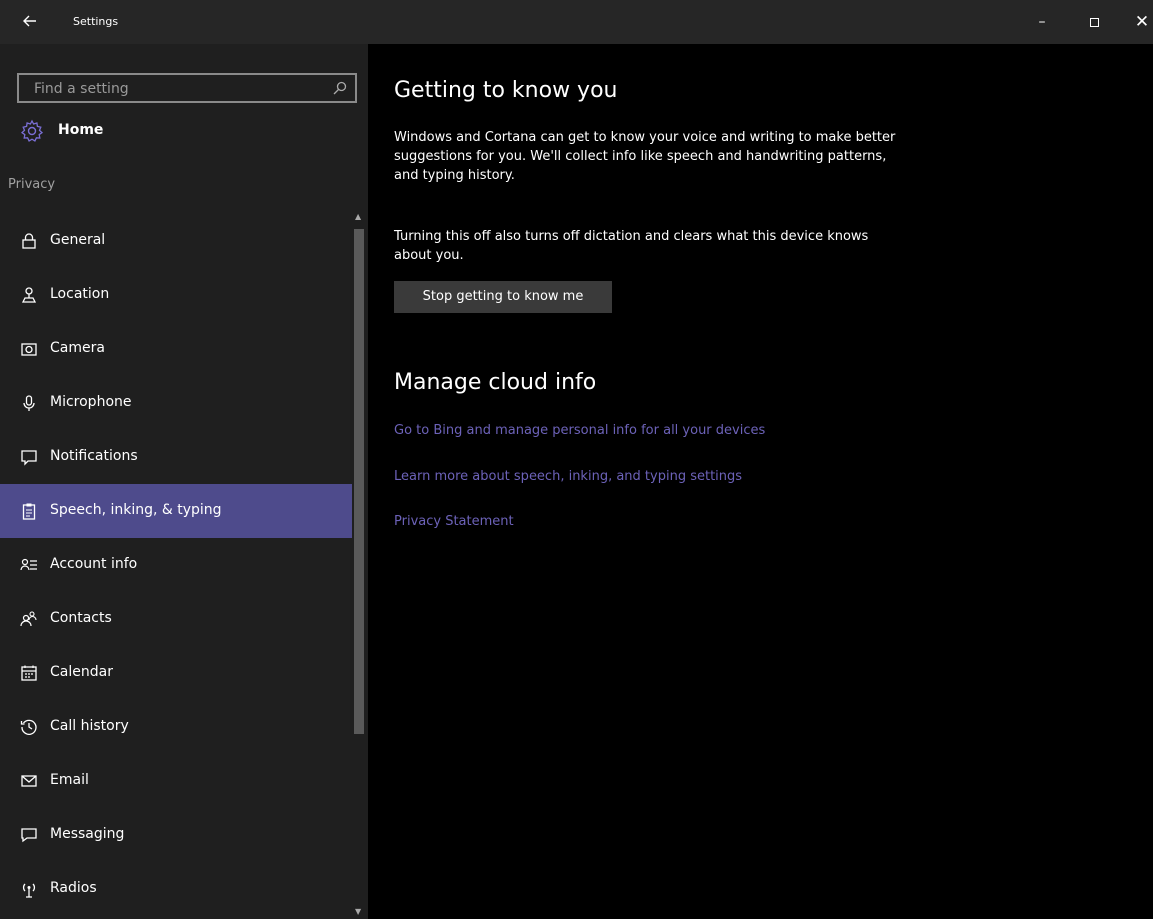 This screenshot has width=1153, height=919. I want to click on search-placeholder: Find a setting, so click(81, 89).